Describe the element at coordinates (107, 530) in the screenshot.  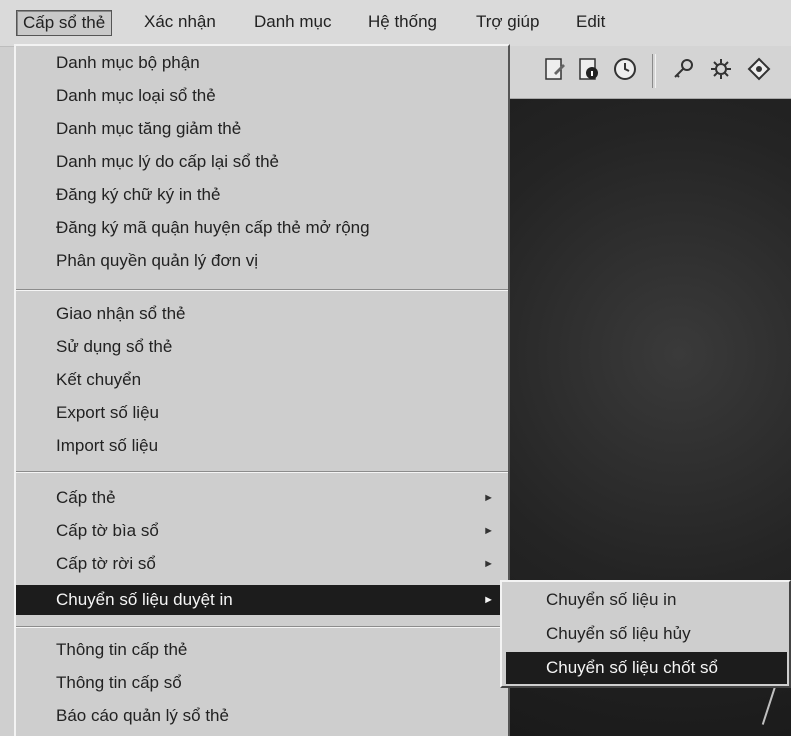
I see `menu-item-label: Cấp tờ bìa sổ` at that location.